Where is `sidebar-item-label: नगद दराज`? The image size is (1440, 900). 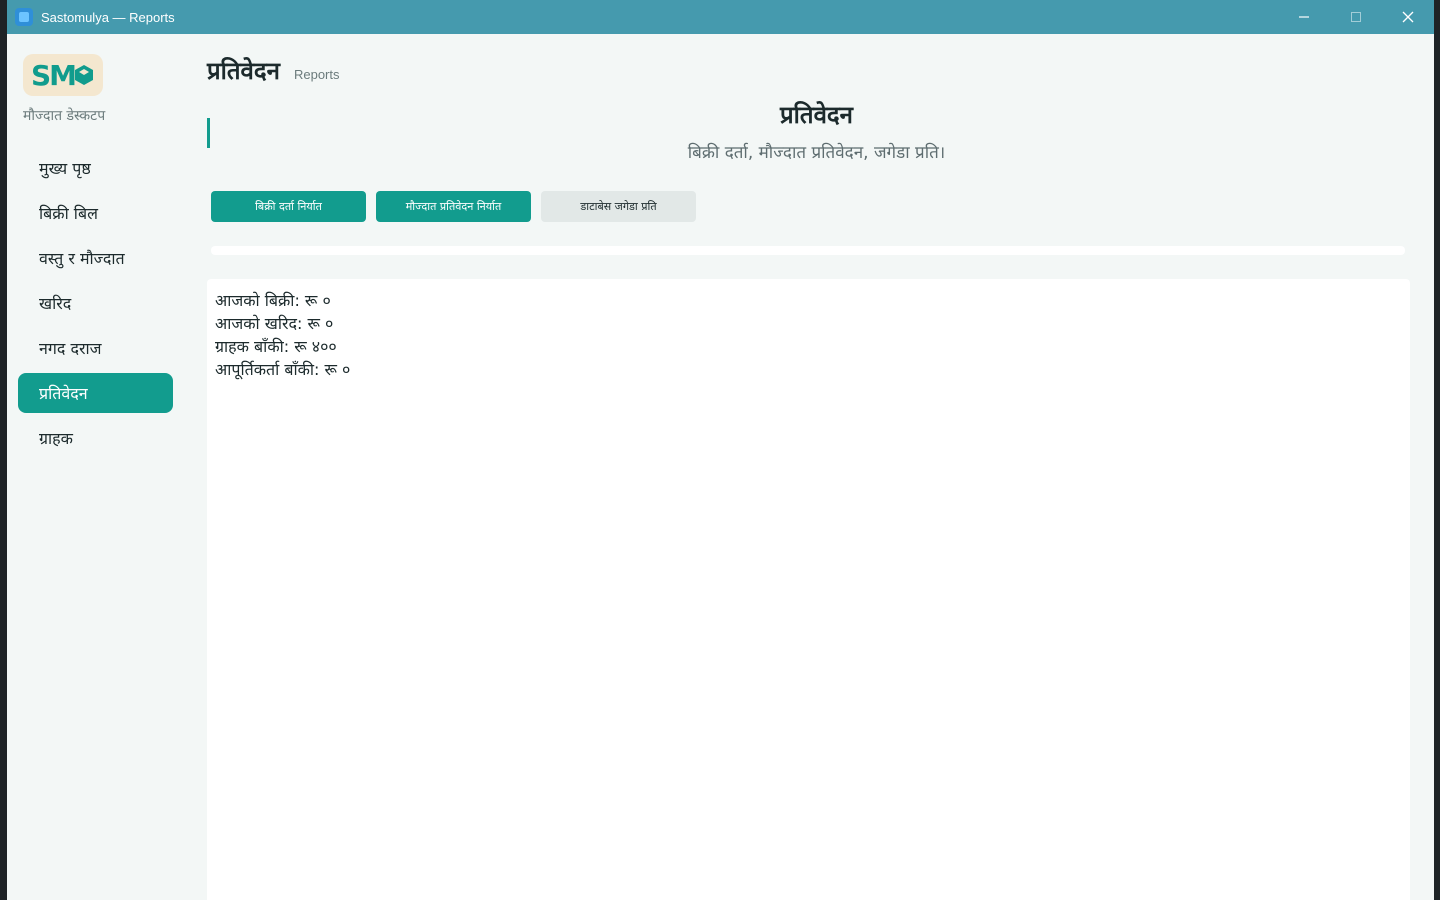
sidebar-item-label: नगद दराज is located at coordinates (70, 348).